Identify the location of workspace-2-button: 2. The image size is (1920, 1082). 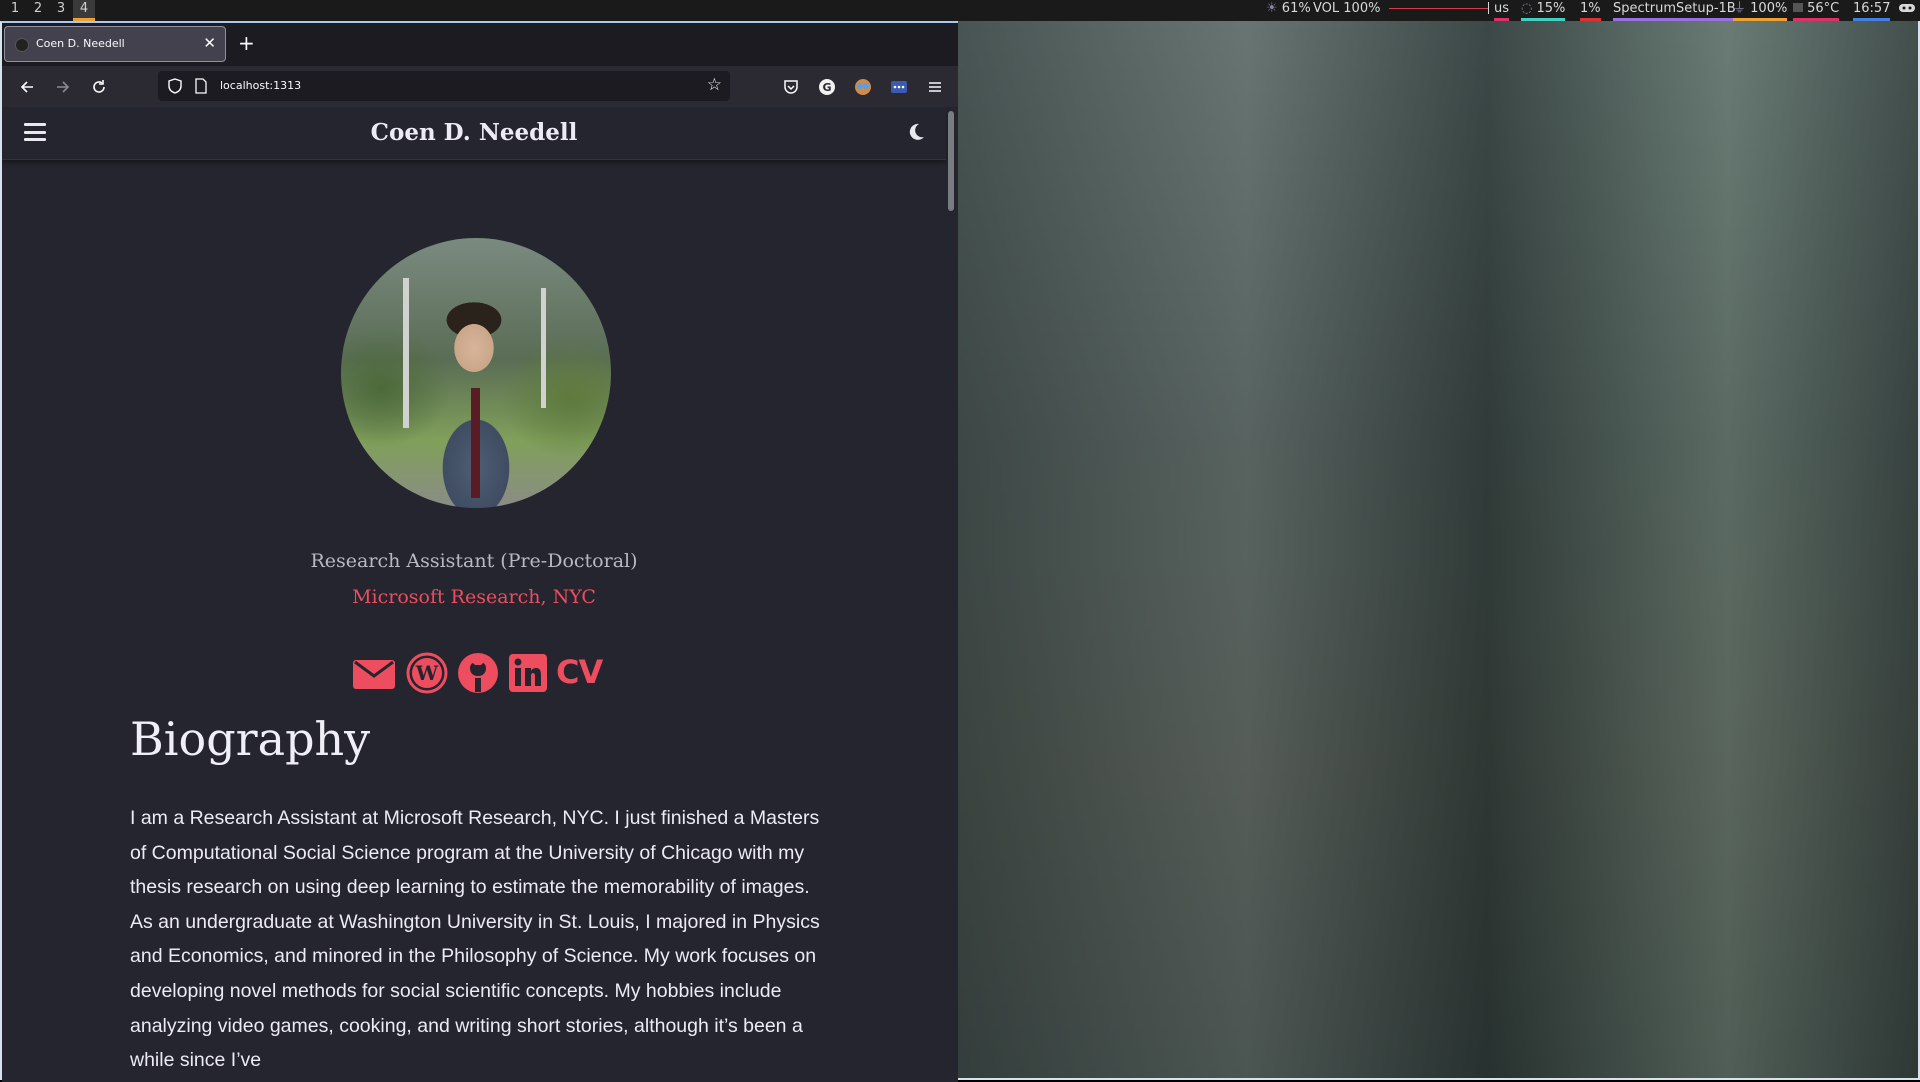
(38, 10).